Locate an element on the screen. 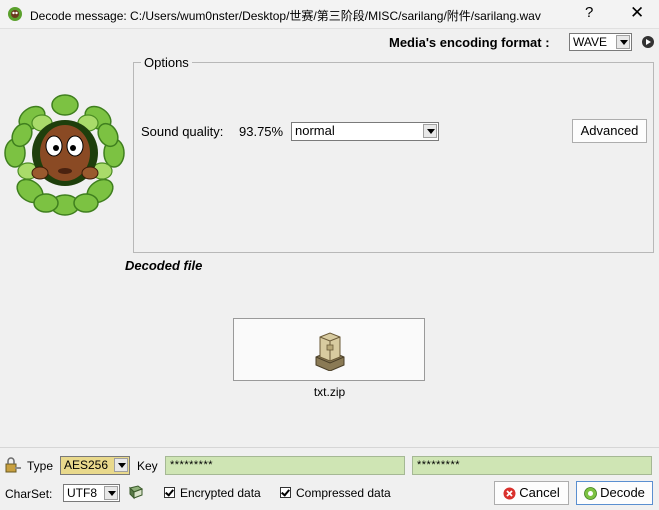  key-label: Key is located at coordinates (147, 466).